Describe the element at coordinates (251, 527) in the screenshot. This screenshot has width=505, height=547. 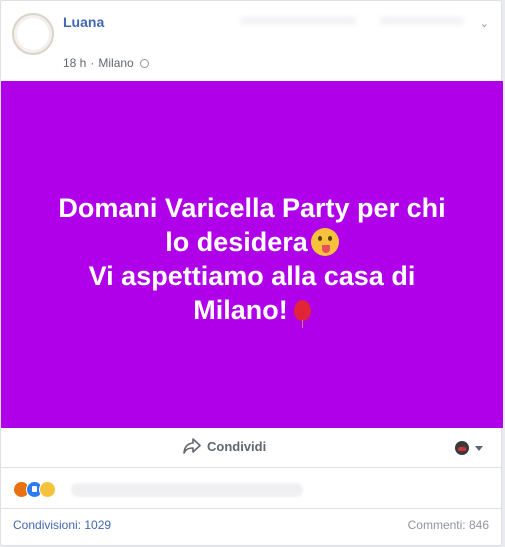
I see `post-footer: Condivisioni: 1029 Commenti: 846` at that location.